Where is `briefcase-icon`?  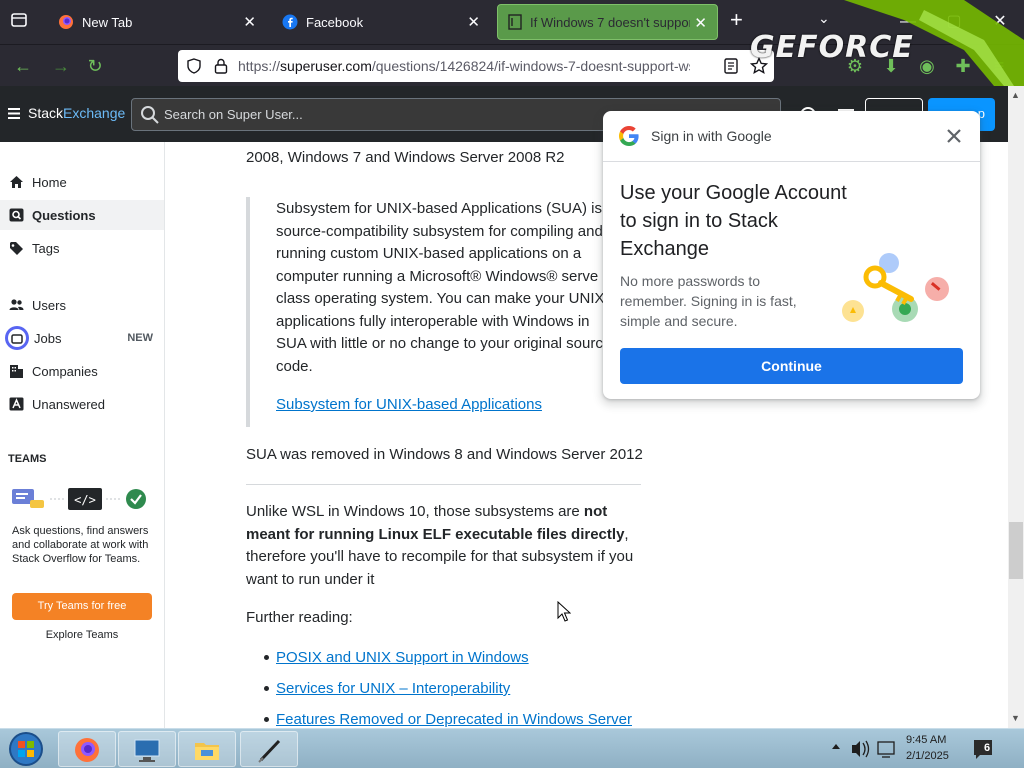 briefcase-icon is located at coordinates (17, 338).